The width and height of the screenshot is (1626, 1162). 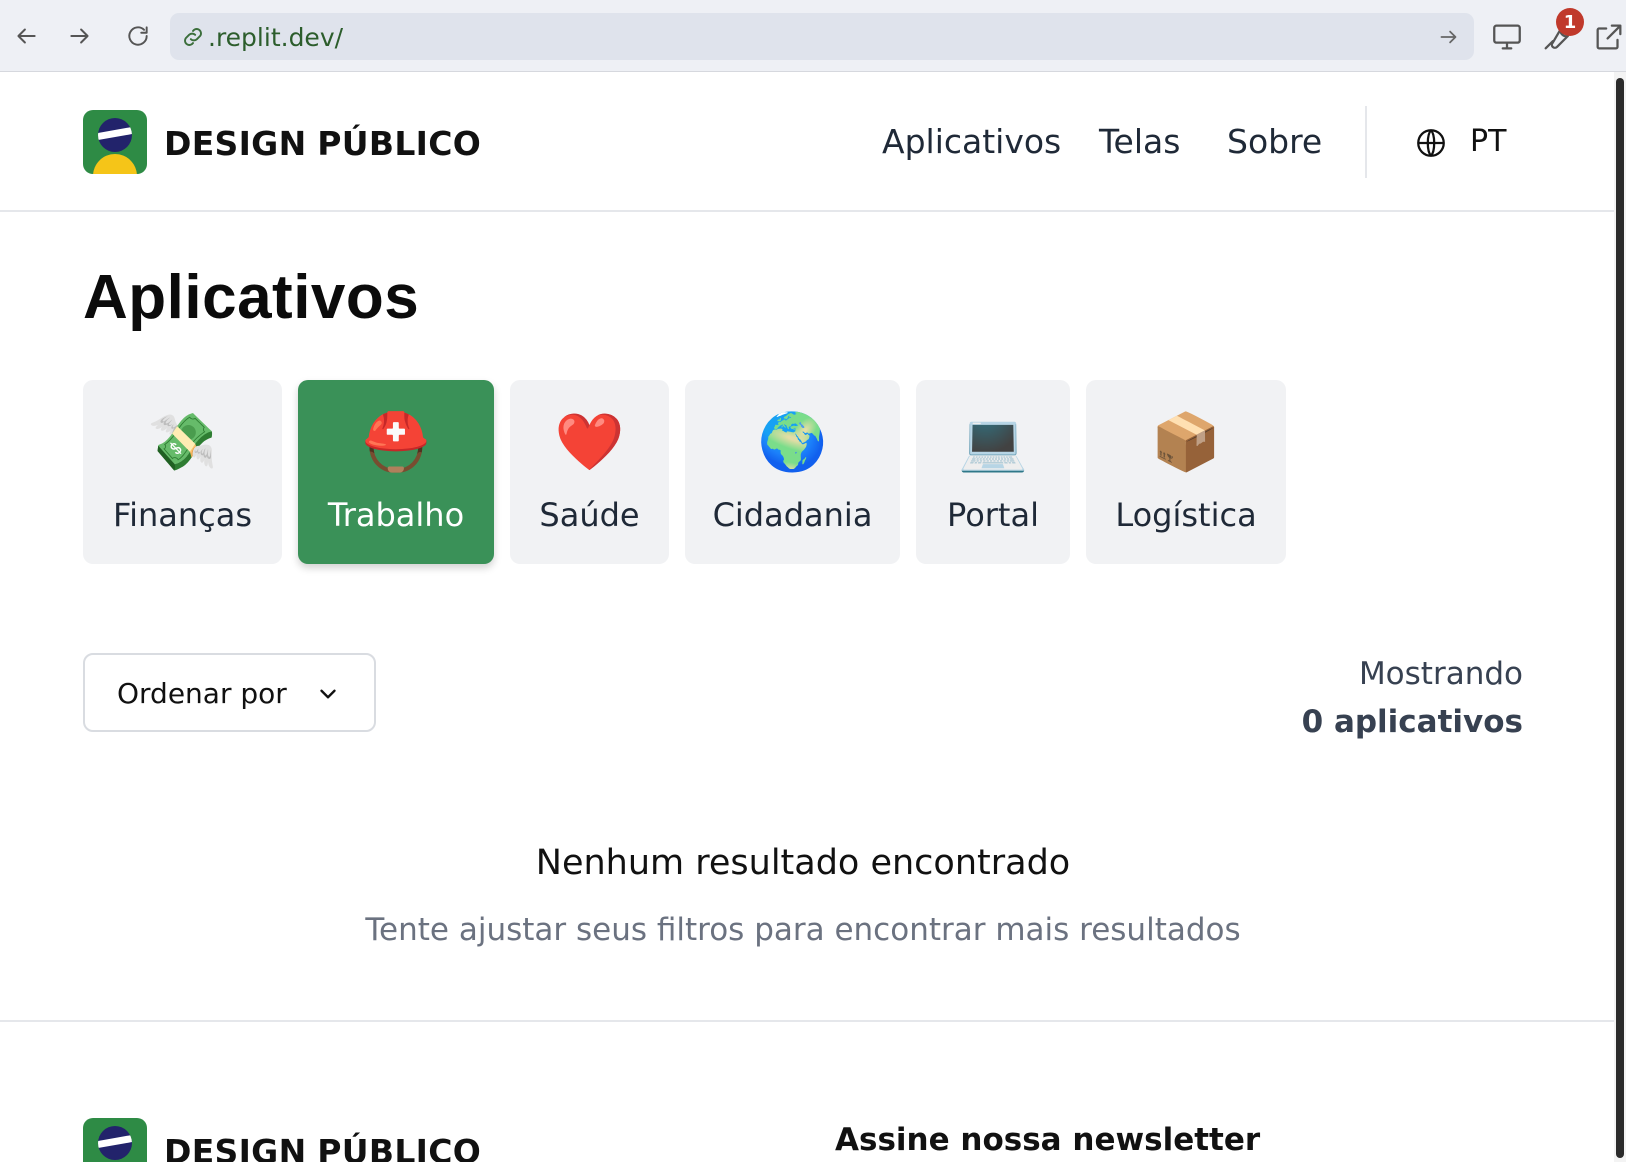 I want to click on logo-sun-shape, so click(x=115, y=164).